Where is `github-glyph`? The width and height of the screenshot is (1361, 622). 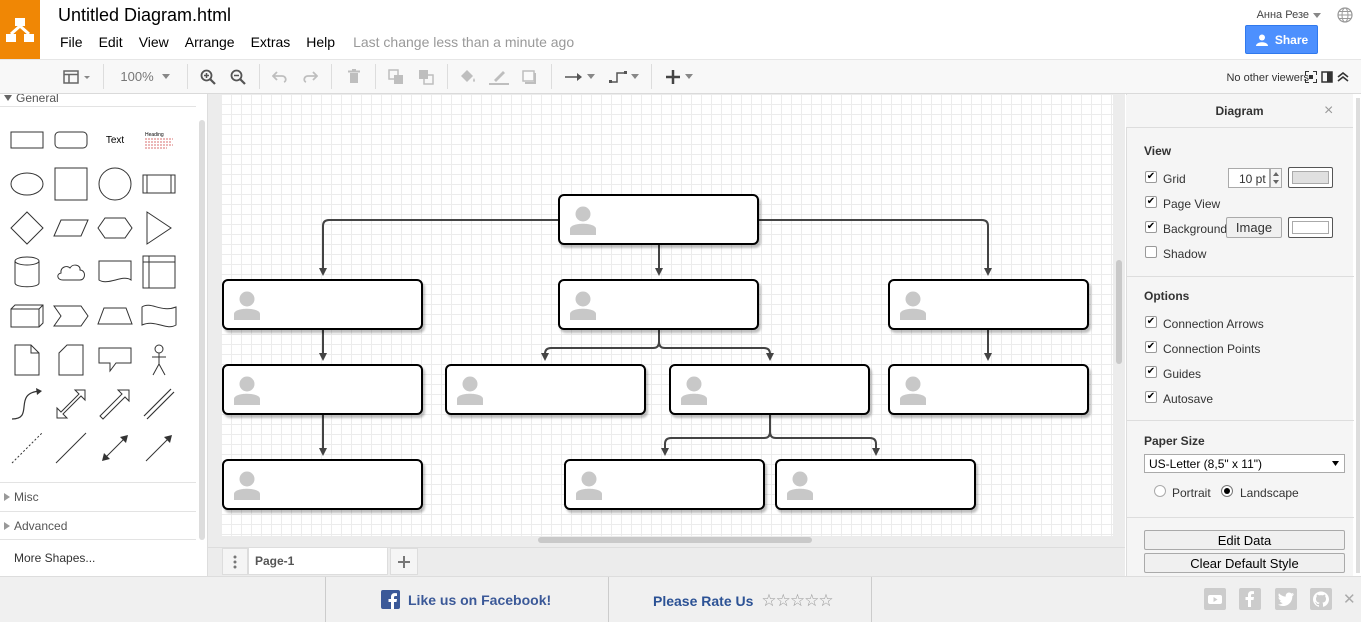 github-glyph is located at coordinates (1321, 599).